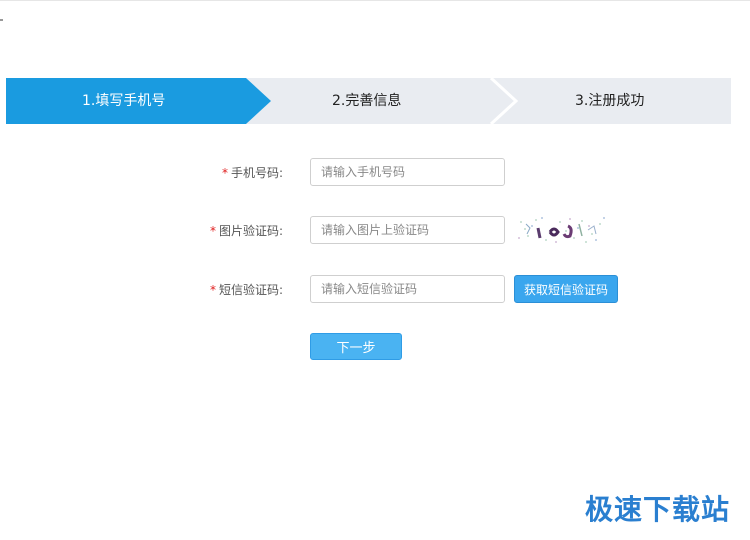 Image resolution: width=750 pixels, height=540 pixels. I want to click on captcha-image, so click(561, 230).